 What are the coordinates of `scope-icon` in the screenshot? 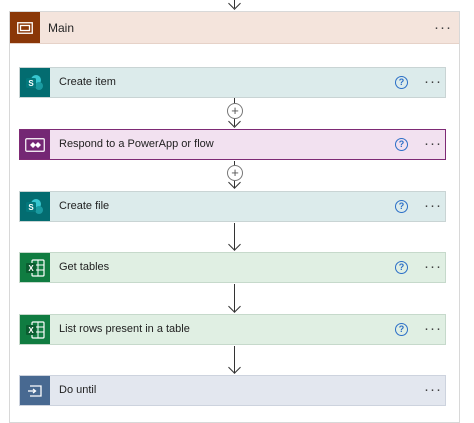 It's located at (25, 27).